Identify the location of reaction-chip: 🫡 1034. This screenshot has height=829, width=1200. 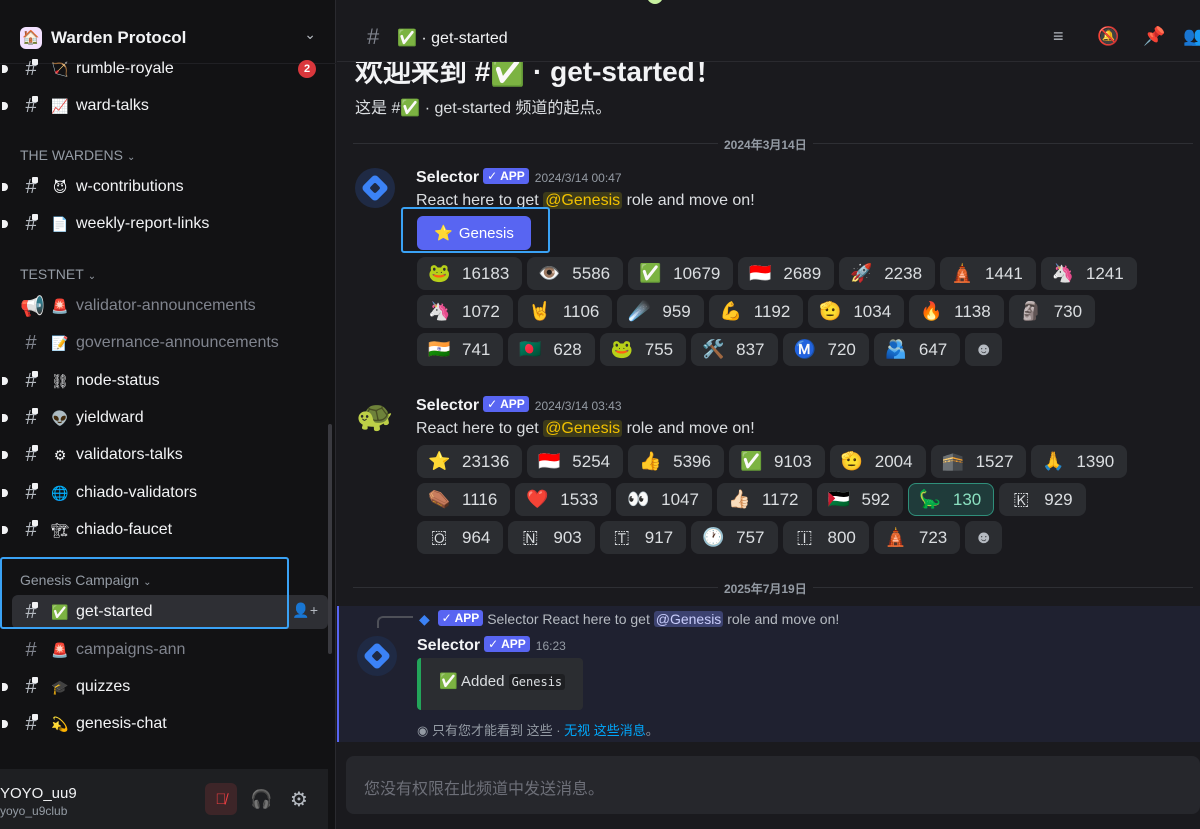
(856, 311).